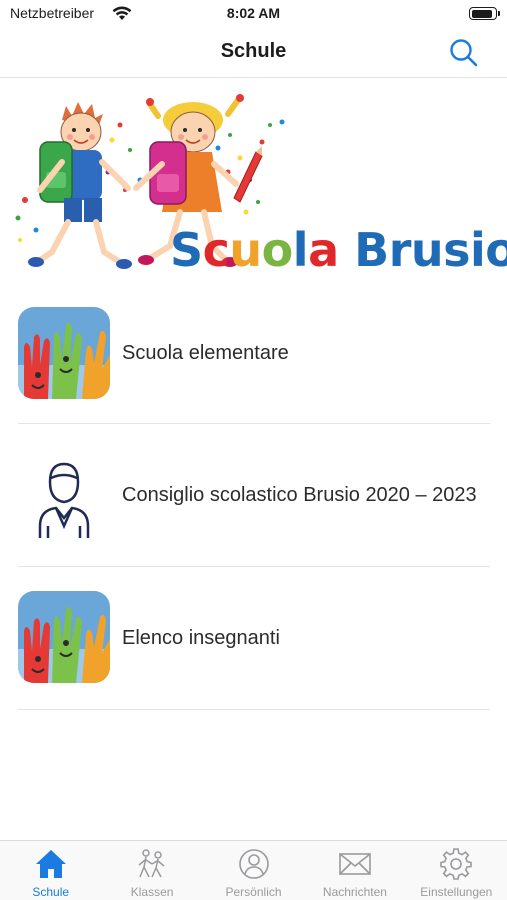  I want to click on search-icon, so click(464, 53).